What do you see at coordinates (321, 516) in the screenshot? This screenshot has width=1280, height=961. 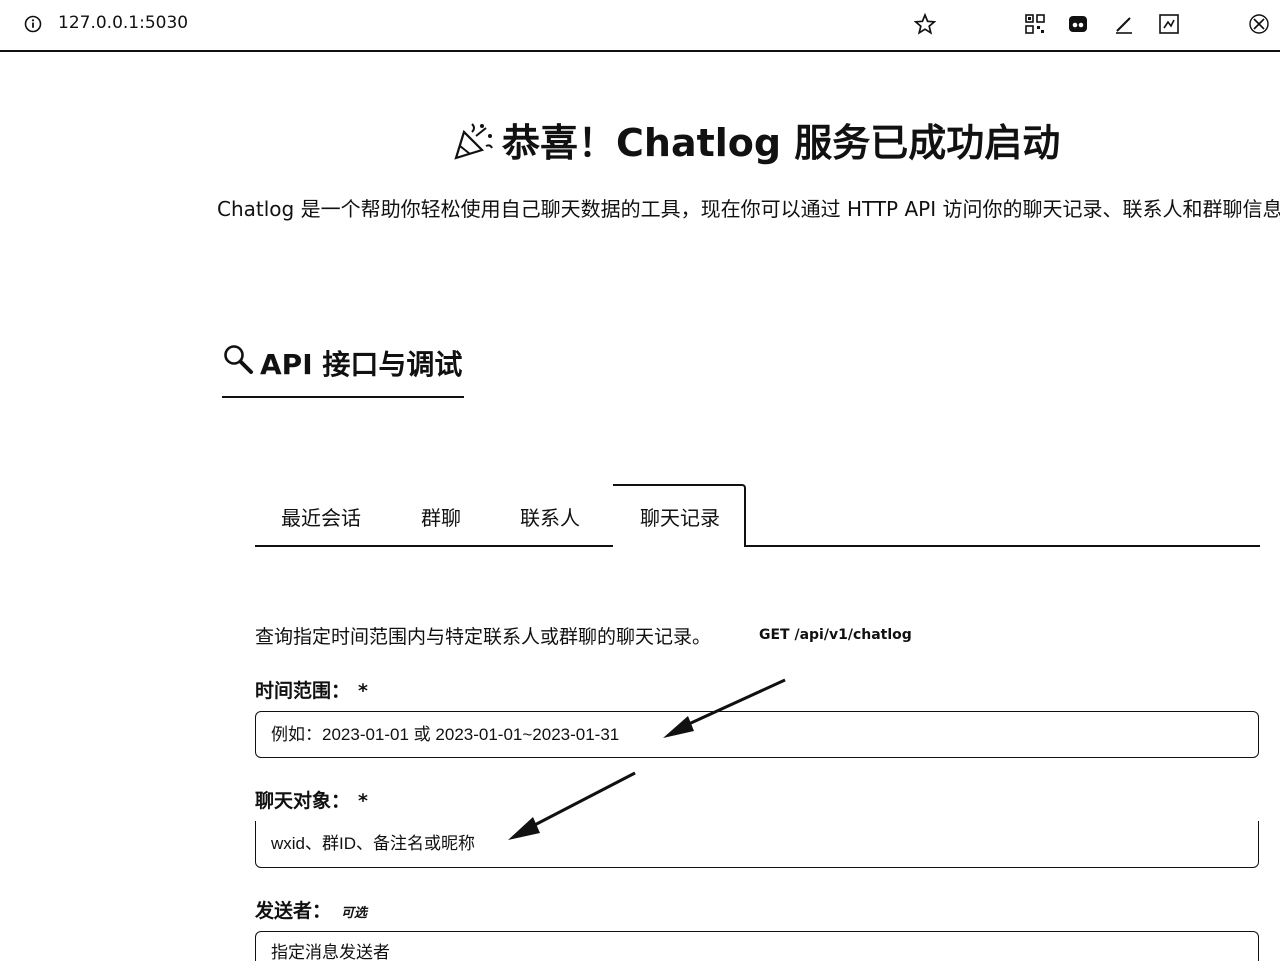 I see `tab-recent-sessions: 最近会话` at bounding box center [321, 516].